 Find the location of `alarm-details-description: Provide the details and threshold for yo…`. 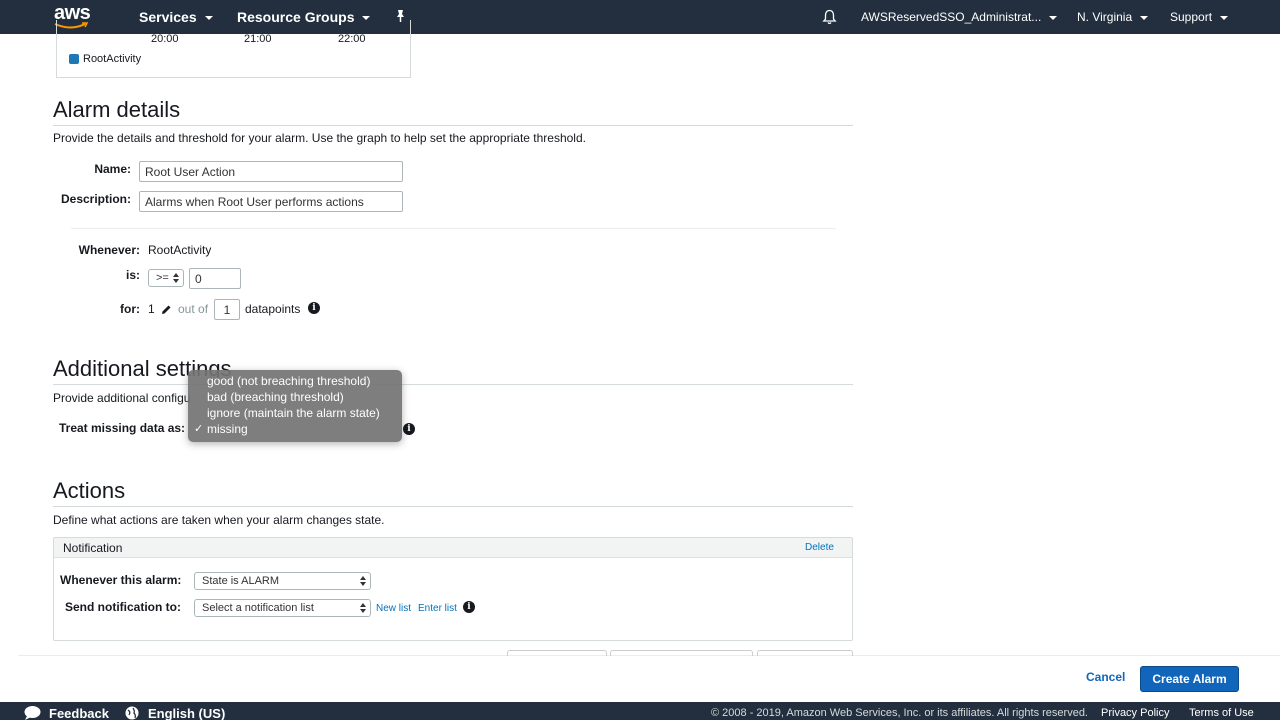

alarm-details-description: Provide the details and threshold for yo… is located at coordinates (319, 138).